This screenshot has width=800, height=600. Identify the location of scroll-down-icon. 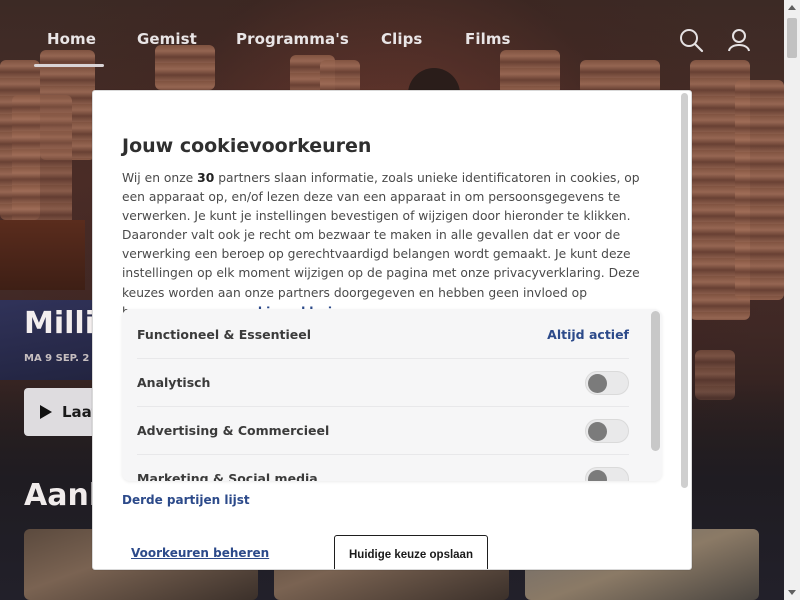
(792, 592).